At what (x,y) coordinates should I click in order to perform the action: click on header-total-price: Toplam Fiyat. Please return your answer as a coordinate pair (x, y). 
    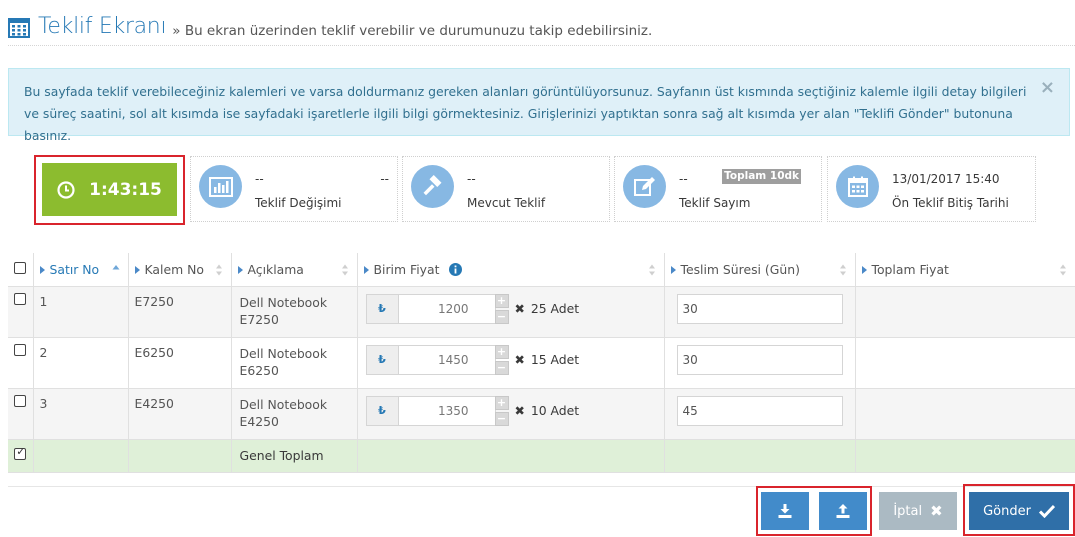
    Looking at the image, I should click on (964, 270).